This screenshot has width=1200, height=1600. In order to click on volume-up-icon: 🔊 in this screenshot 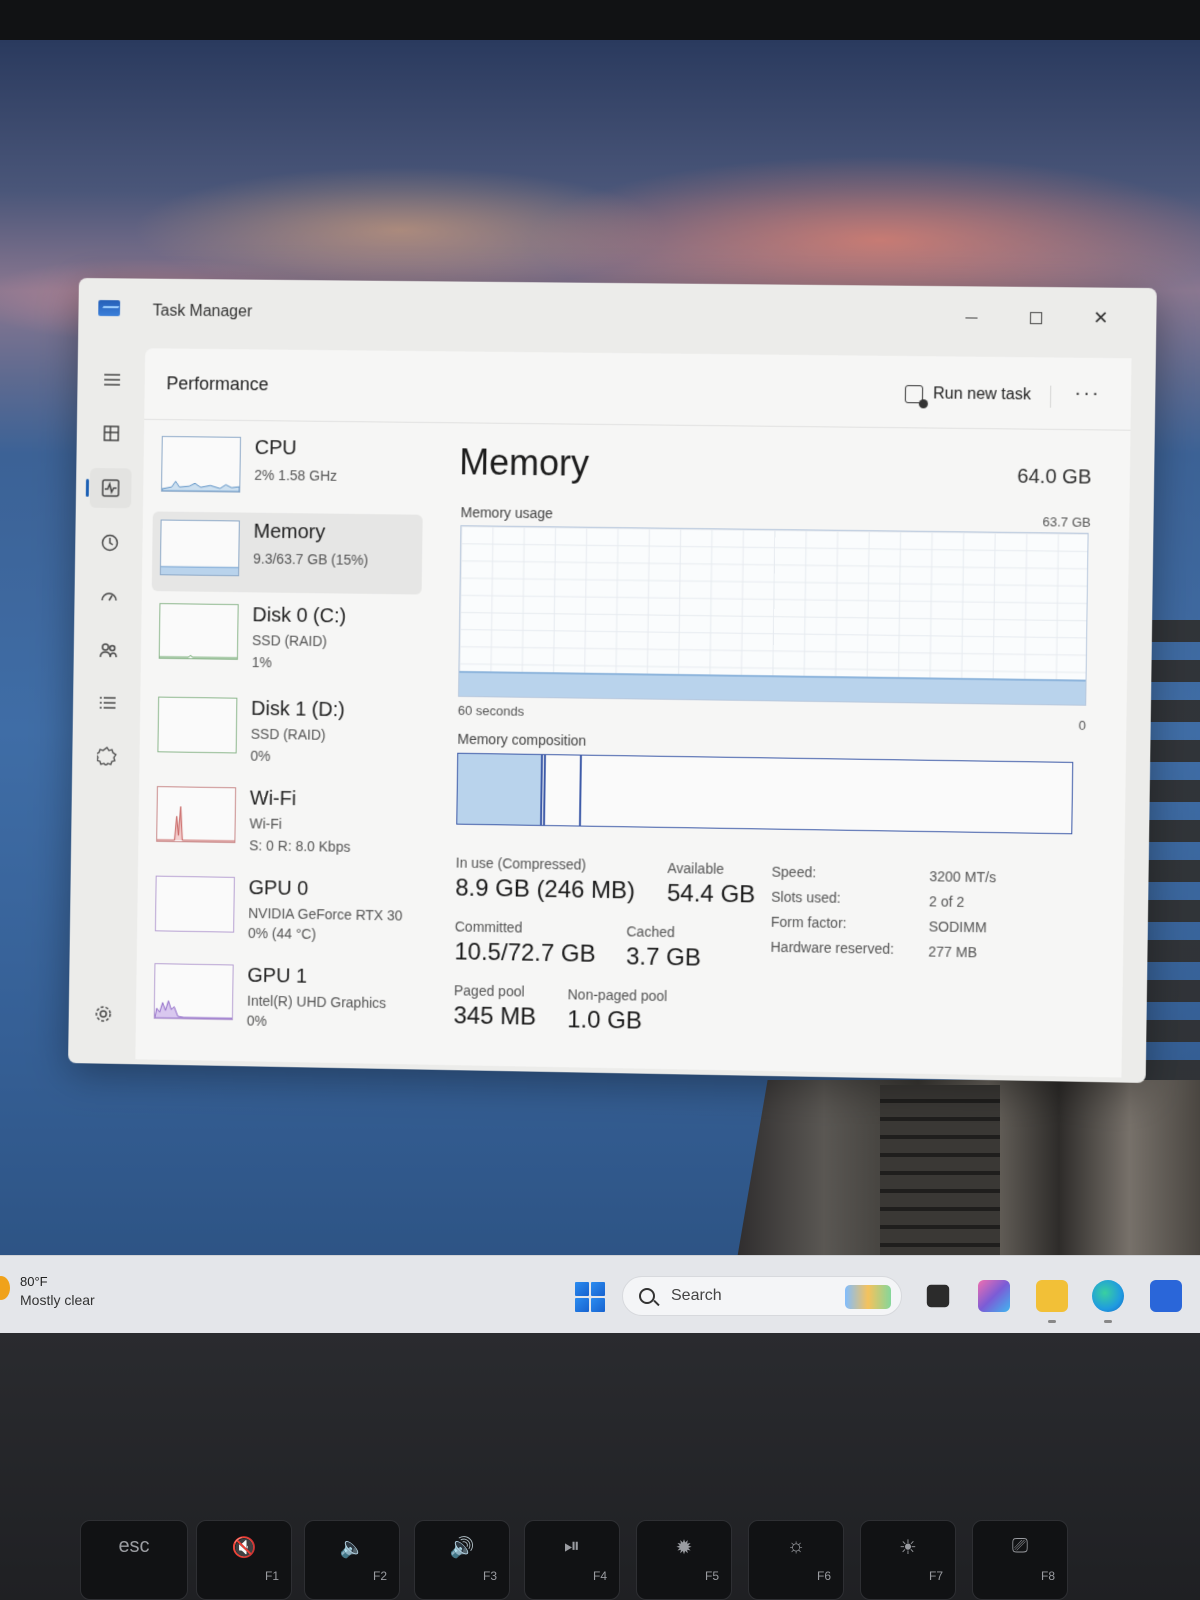, I will do `click(462, 1548)`.